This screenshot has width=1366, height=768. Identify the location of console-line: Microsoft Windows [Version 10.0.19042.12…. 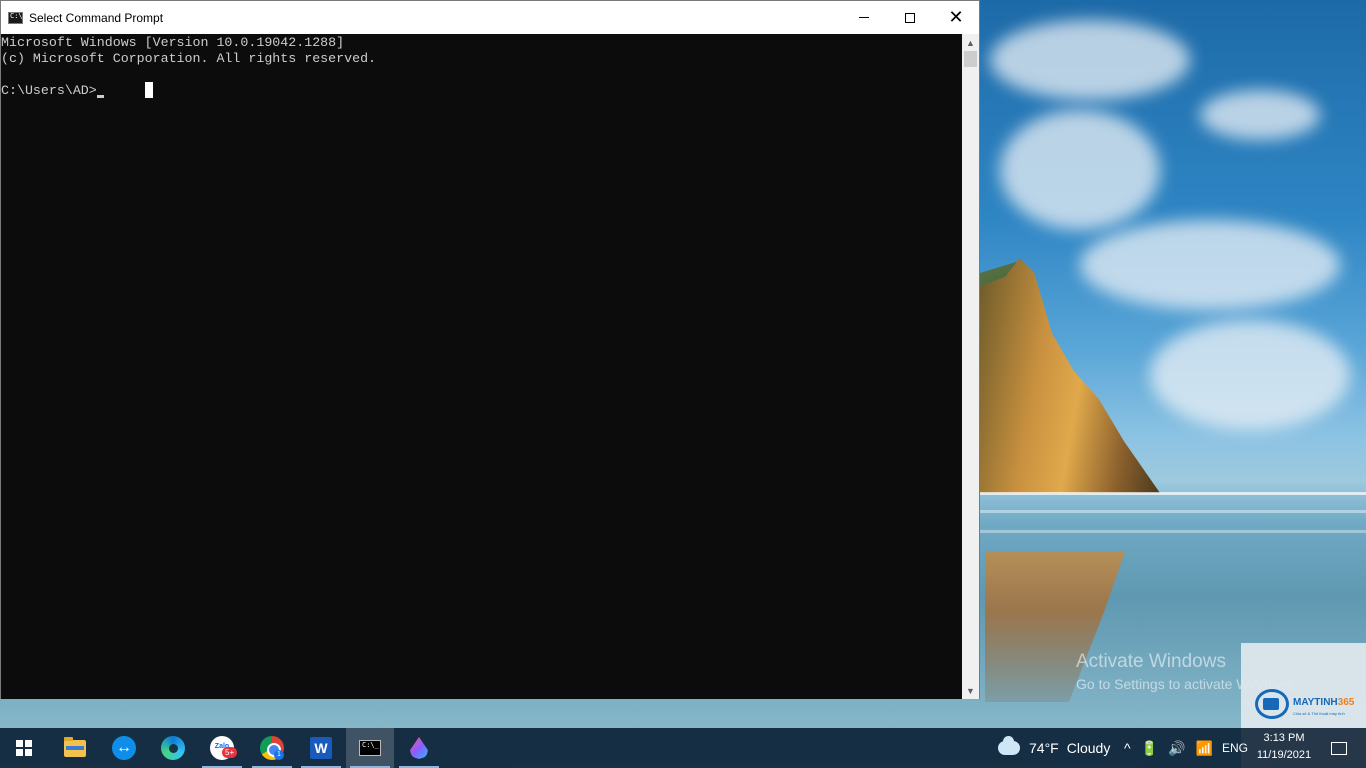
(173, 42).